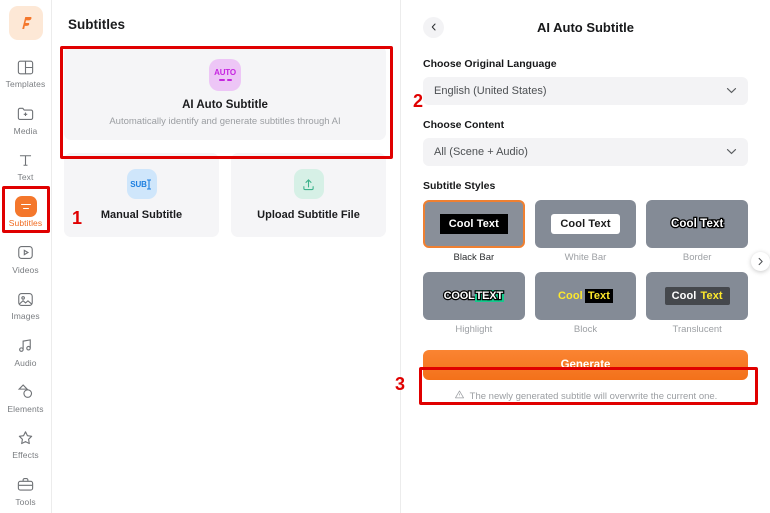  I want to click on sidebar-item-effects: Effects, so click(26, 443).